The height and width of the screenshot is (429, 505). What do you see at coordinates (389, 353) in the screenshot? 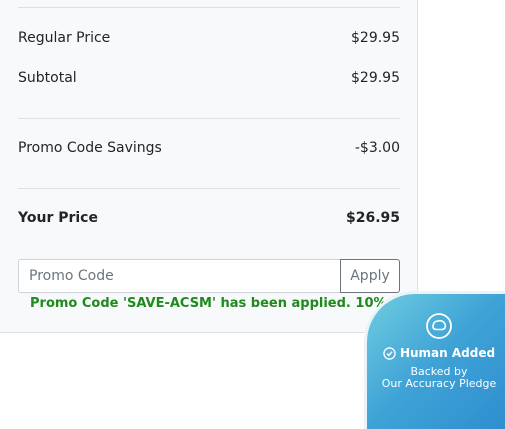
I see `check-circle-icon` at bounding box center [389, 353].